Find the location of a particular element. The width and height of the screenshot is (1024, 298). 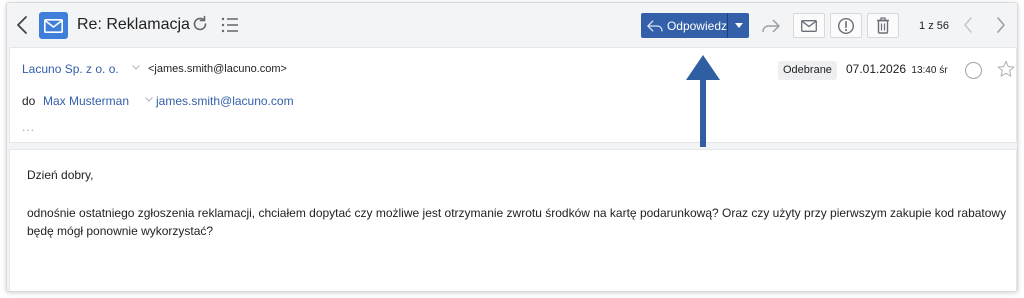

list-icon is located at coordinates (230, 25).